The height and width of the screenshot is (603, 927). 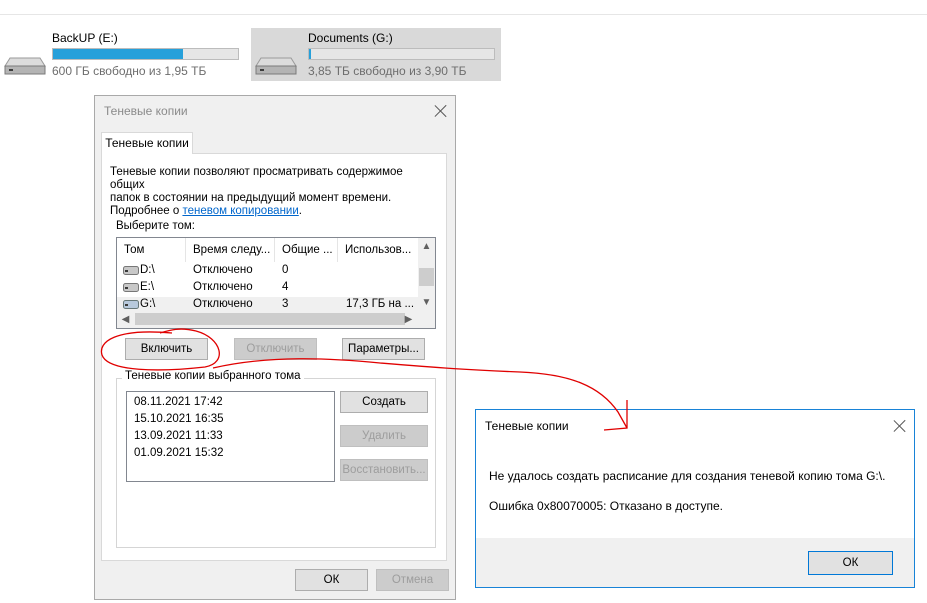 I want to click on cancel-button: Отмена, so click(x=412, y=580).